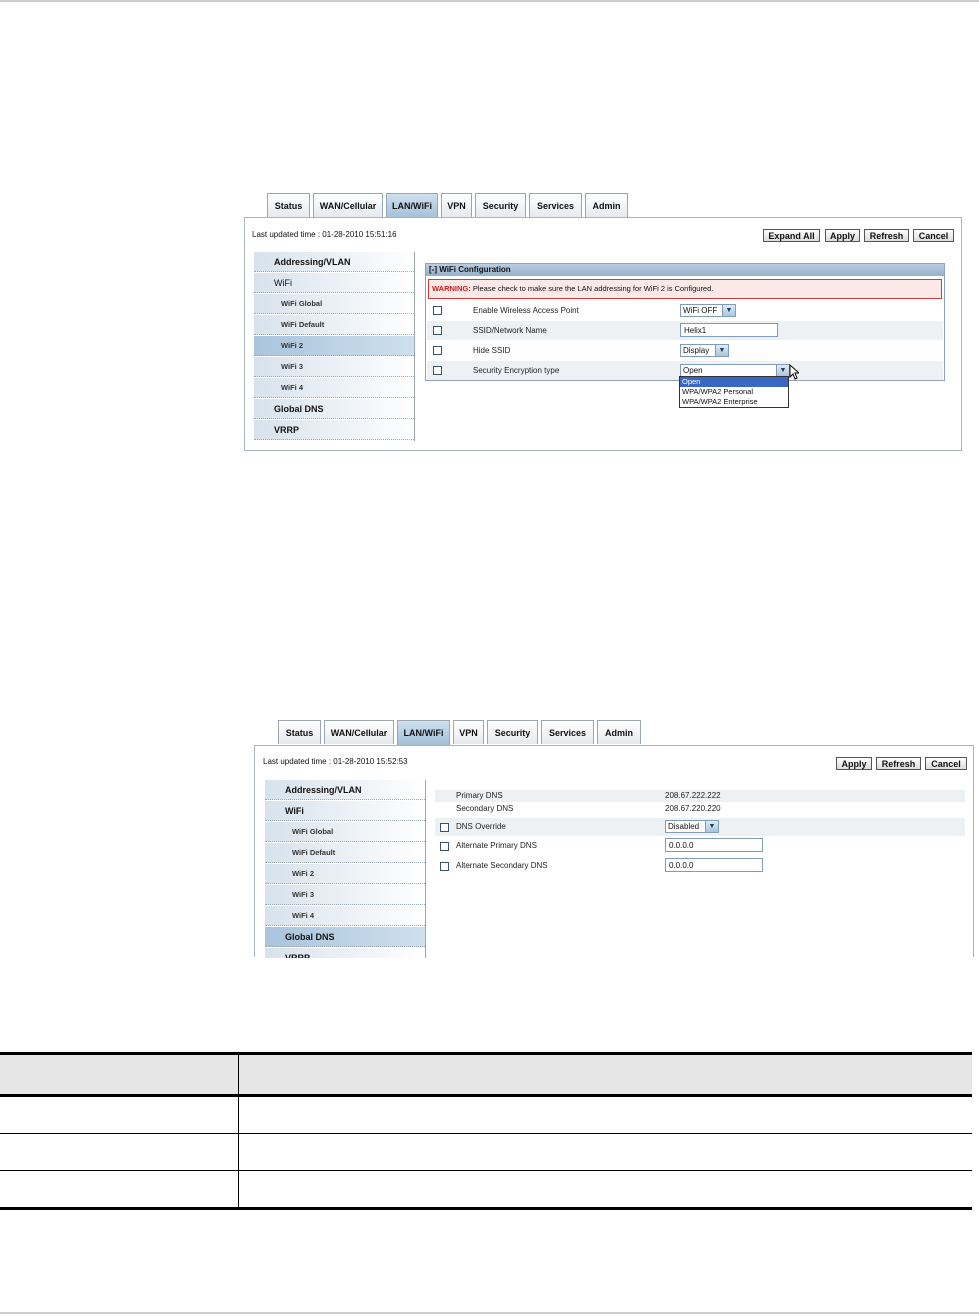  Describe the element at coordinates (700, 796) in the screenshot. I see `row-primary-dns: Primary DNS 208.67.222.222` at that location.